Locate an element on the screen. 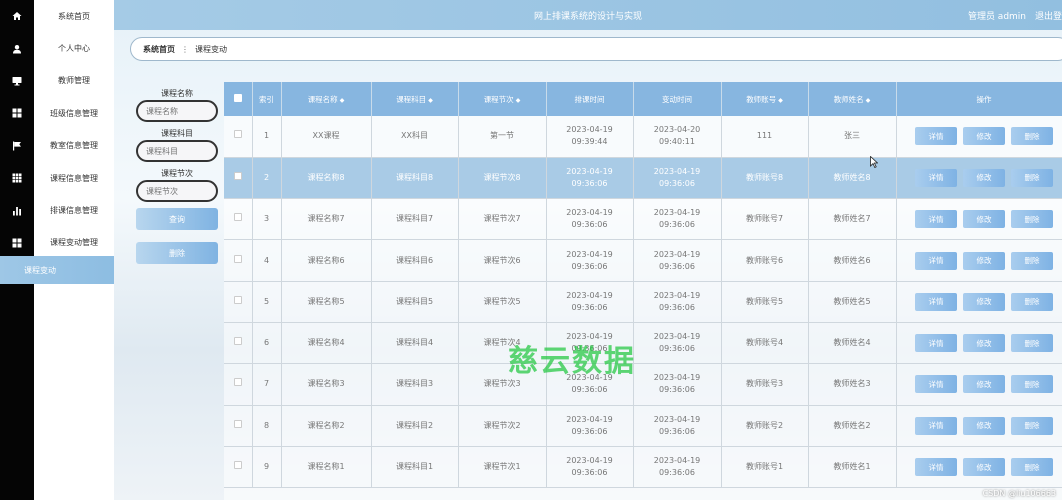 The width and height of the screenshot is (1062, 500). col-teacher-name: 教师姓名 ◆ is located at coordinates (852, 99).